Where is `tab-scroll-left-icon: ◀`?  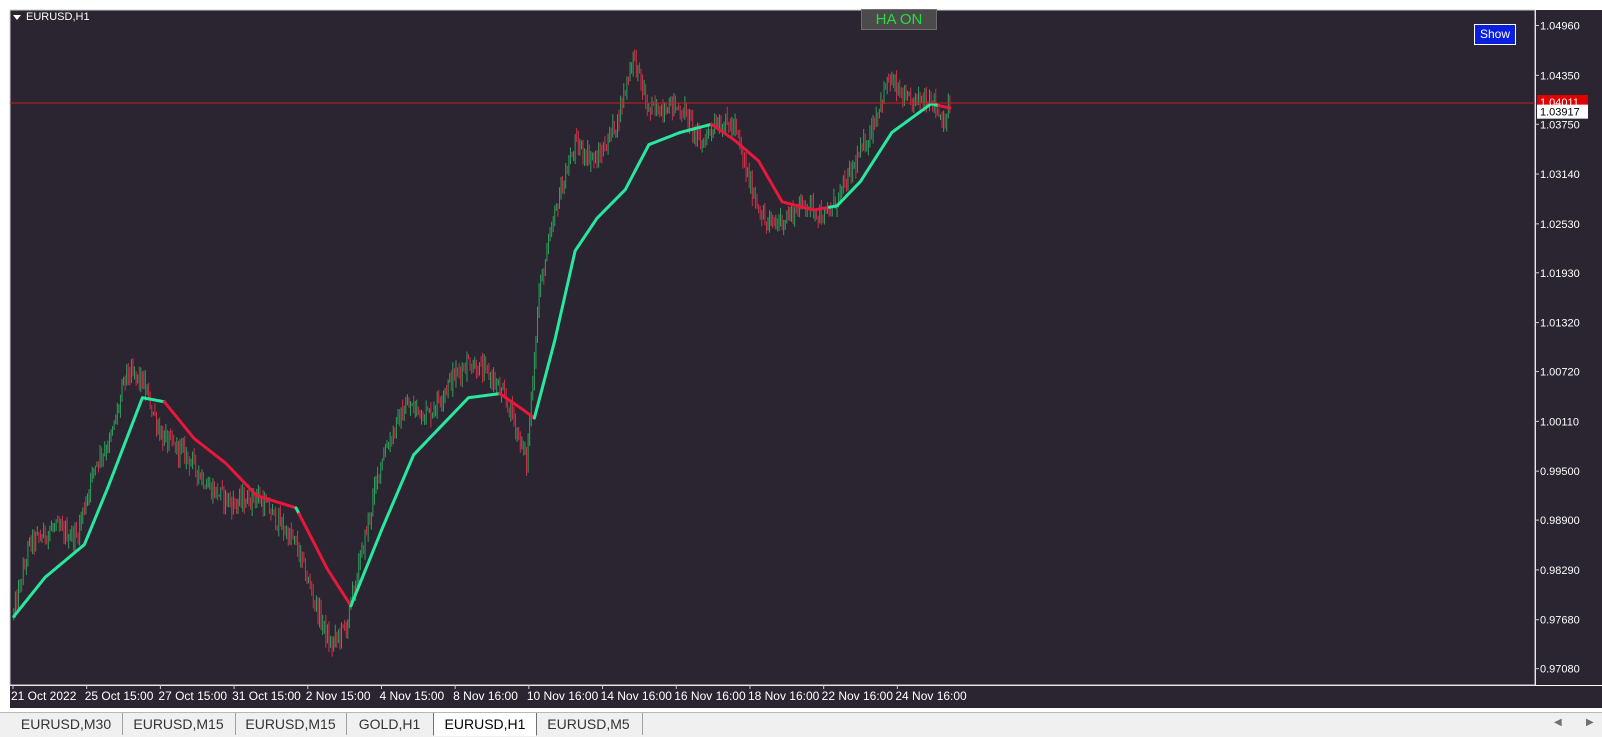
tab-scroll-left-icon: ◀ is located at coordinates (1558, 722).